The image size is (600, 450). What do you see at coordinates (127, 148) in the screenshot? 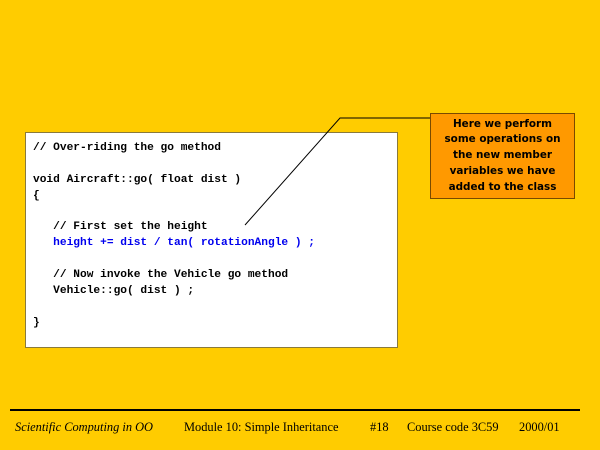
I see `code-line: // Over-riding the go method` at bounding box center [127, 148].